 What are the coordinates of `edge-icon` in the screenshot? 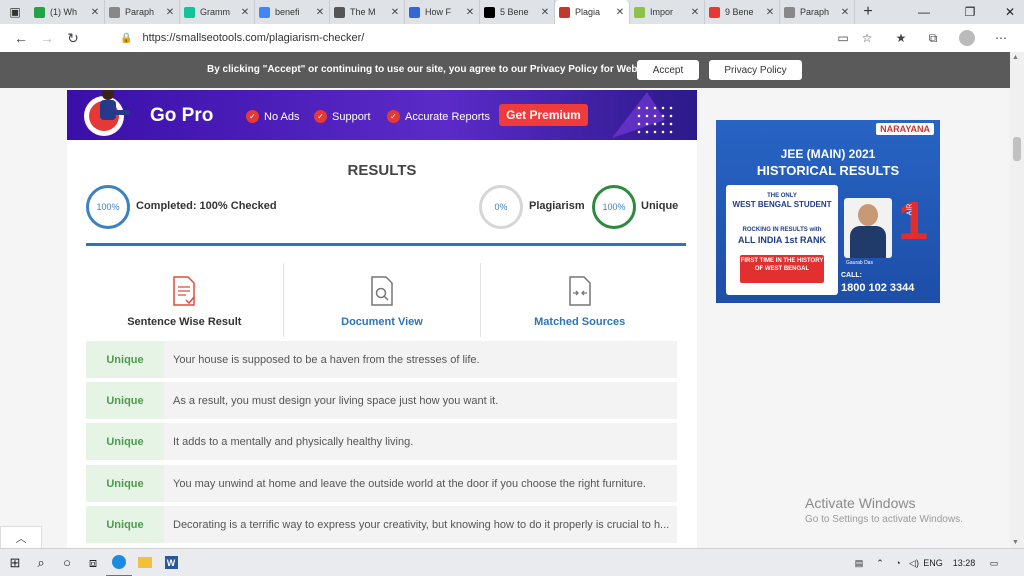 It's located at (119, 562).